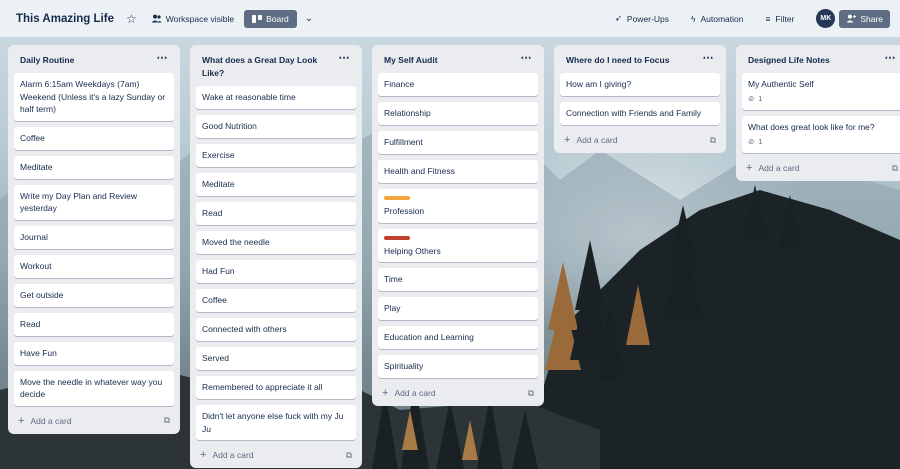  I want to click on share-button: Share, so click(864, 18).